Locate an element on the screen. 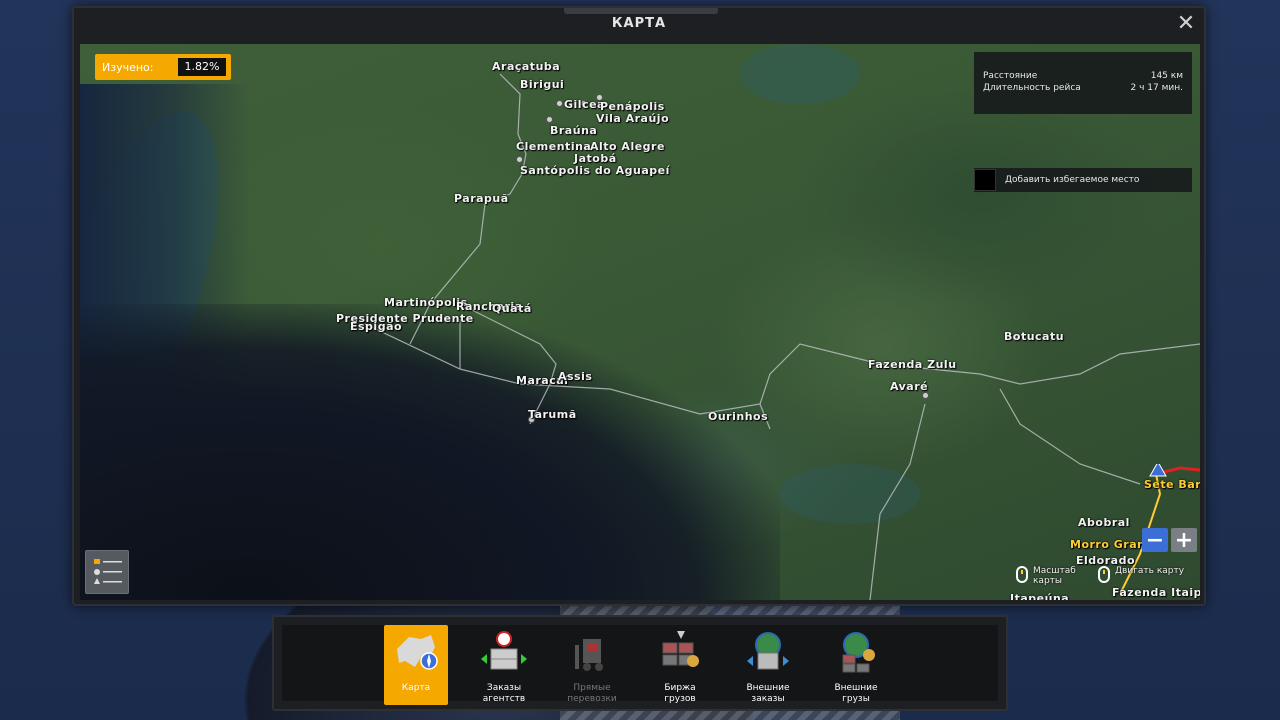 The image size is (1280, 720). city-label: Espigão is located at coordinates (376, 326).